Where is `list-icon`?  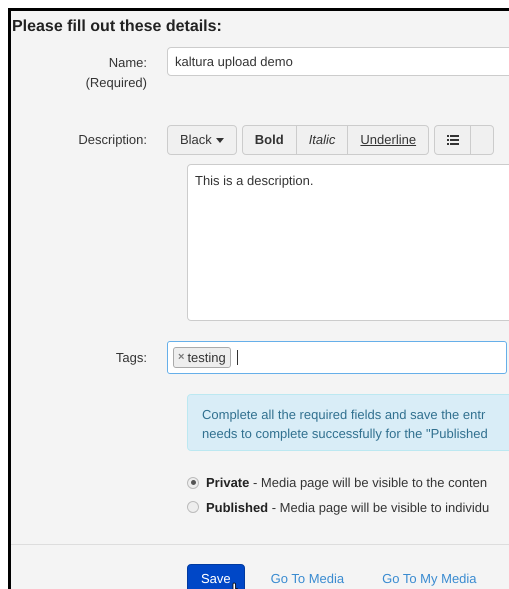 list-icon is located at coordinates (452, 140).